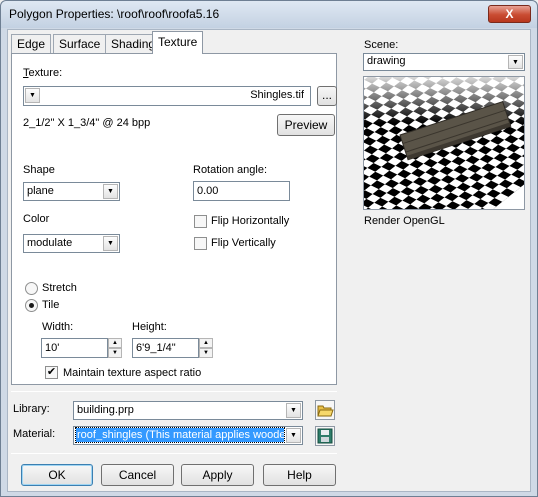  What do you see at coordinates (114, 14) in the screenshot?
I see `window-title: Polygon Properties: \roof\roof\roofa5.16` at bounding box center [114, 14].